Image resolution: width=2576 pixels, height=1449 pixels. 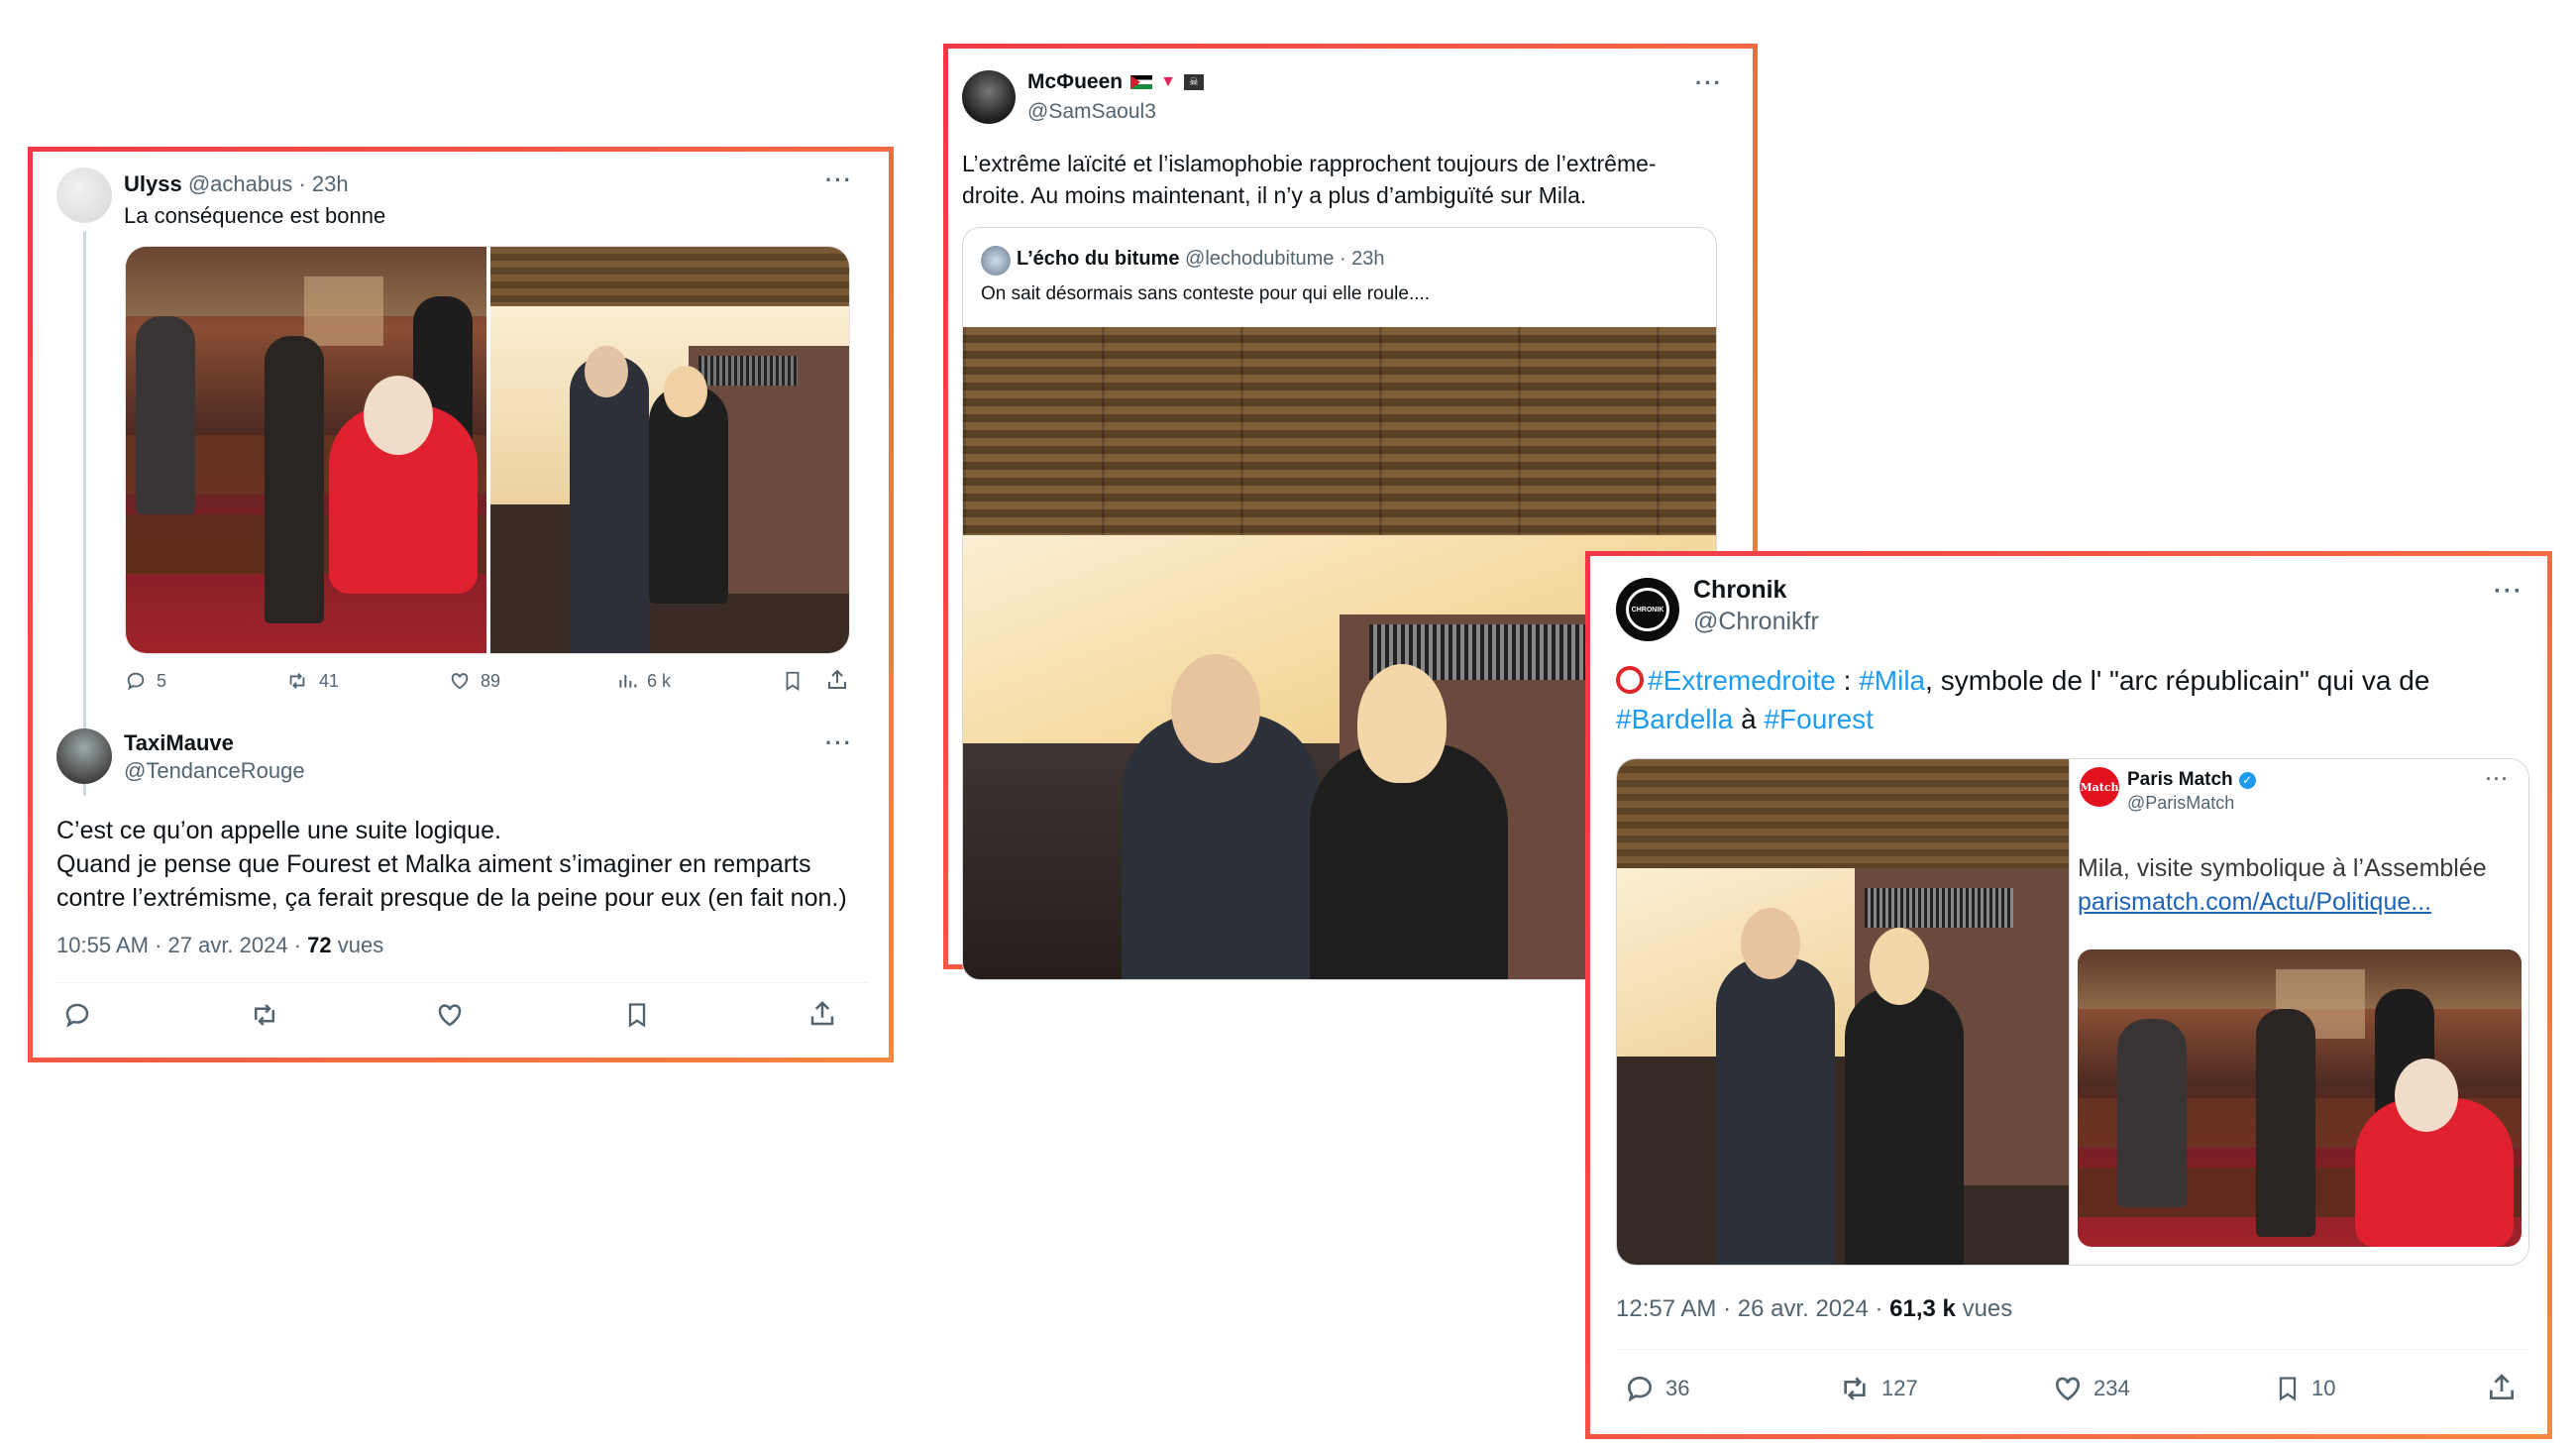 I want to click on hashtag-link: #Extremedroite, so click(x=1742, y=681).